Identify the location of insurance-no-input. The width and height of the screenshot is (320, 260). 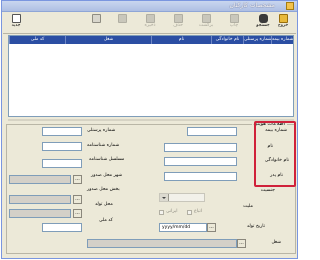
(212, 131).